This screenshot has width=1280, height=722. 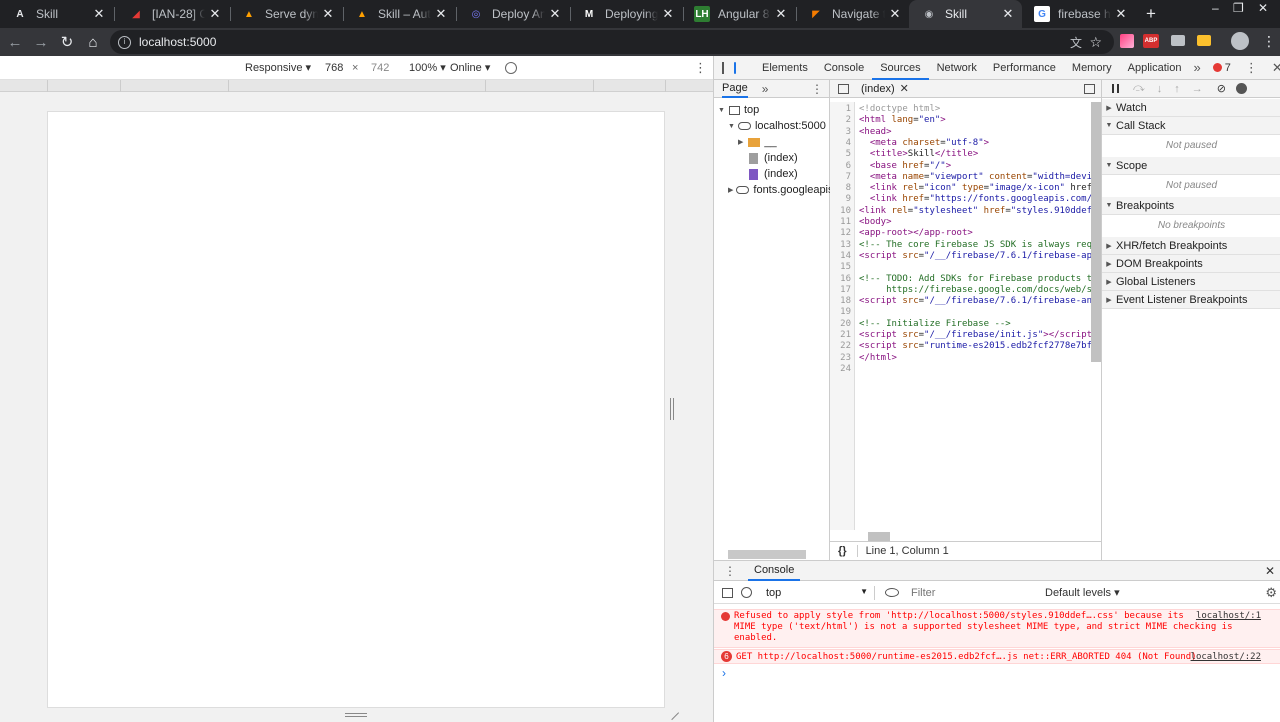 What do you see at coordinates (700, 68) in the screenshot?
I see `device-menu-icon: ⋮` at bounding box center [700, 68].